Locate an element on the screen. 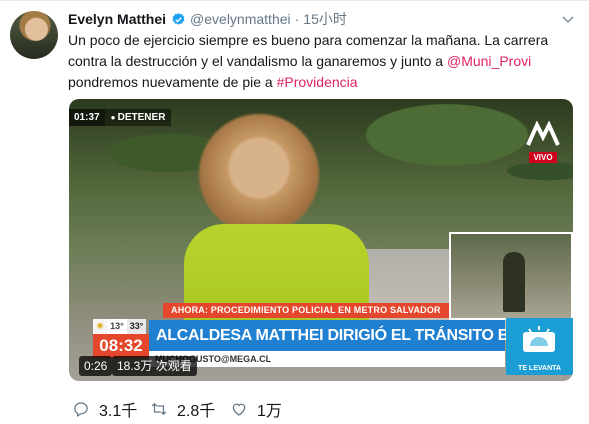  broadcast-time-badge: 01:37 DETENER is located at coordinates (120, 117).